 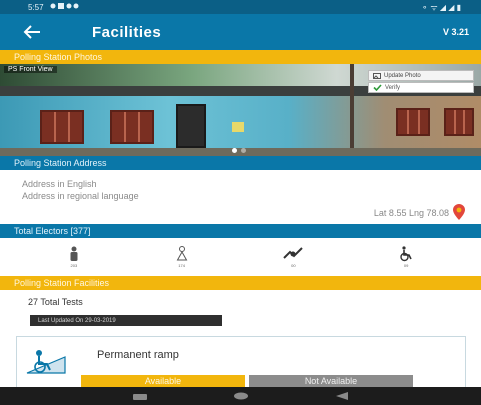 What do you see at coordinates (239, 150) in the screenshot?
I see `photo-pager-dots` at bounding box center [239, 150].